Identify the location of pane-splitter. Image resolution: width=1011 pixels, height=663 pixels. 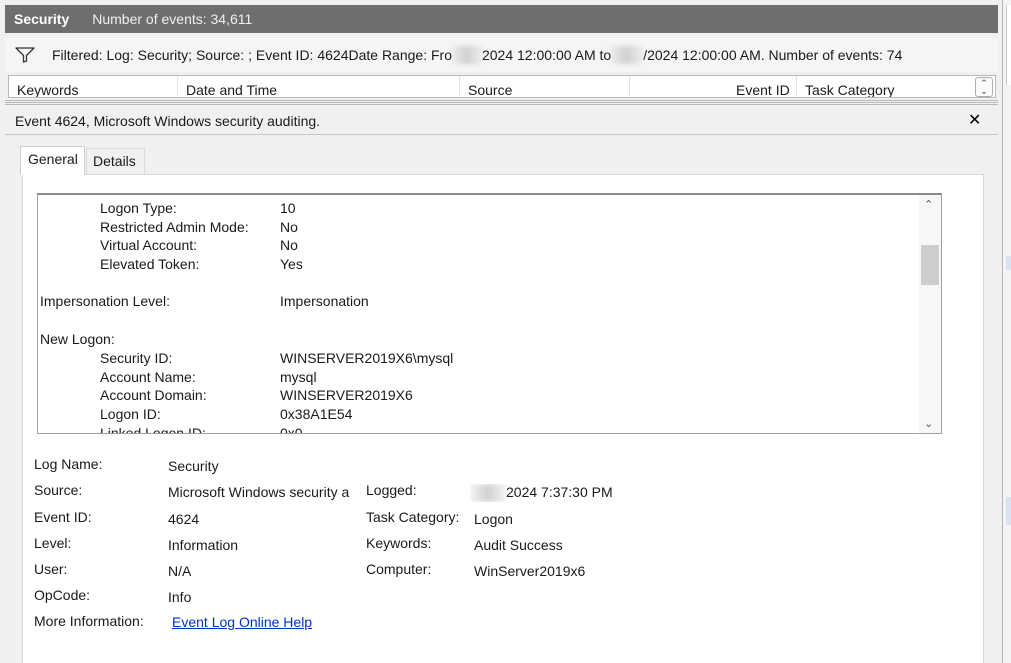
(501, 103).